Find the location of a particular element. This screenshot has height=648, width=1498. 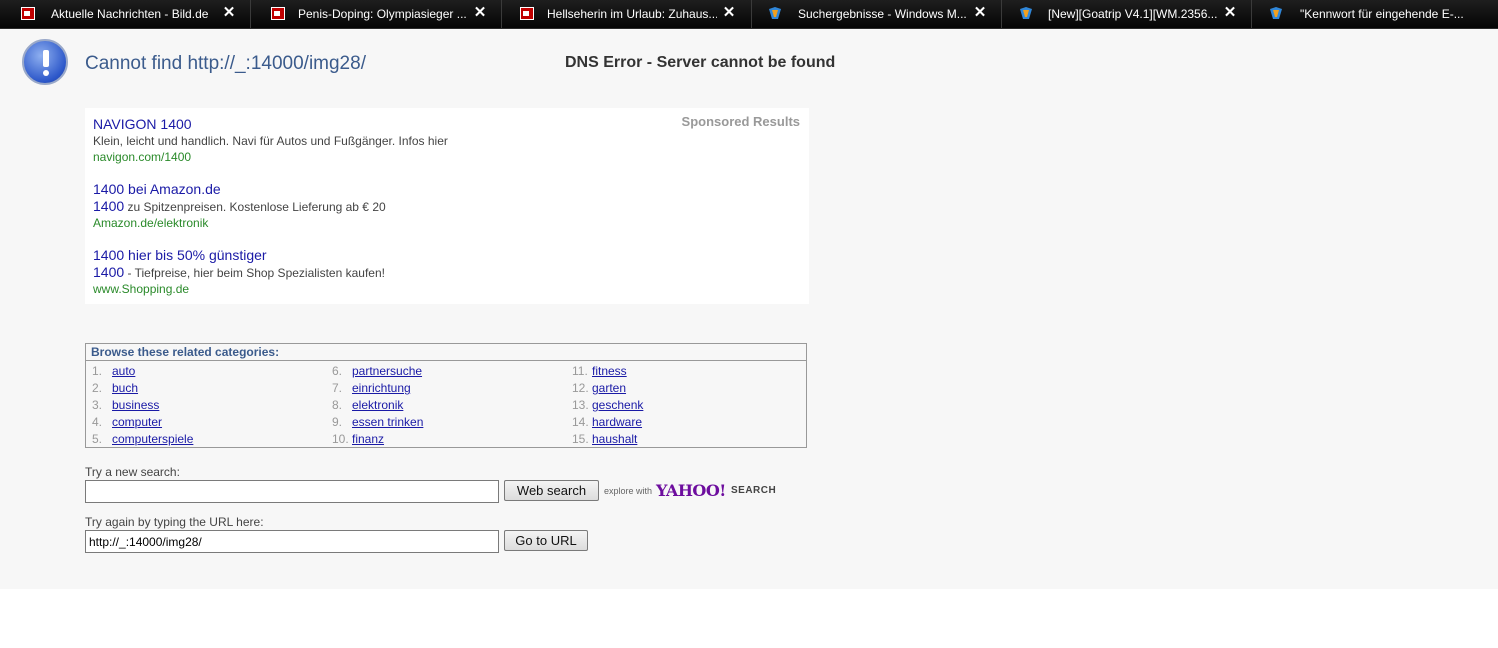

sponsored-label: Sponsored Results is located at coordinates (740, 121).